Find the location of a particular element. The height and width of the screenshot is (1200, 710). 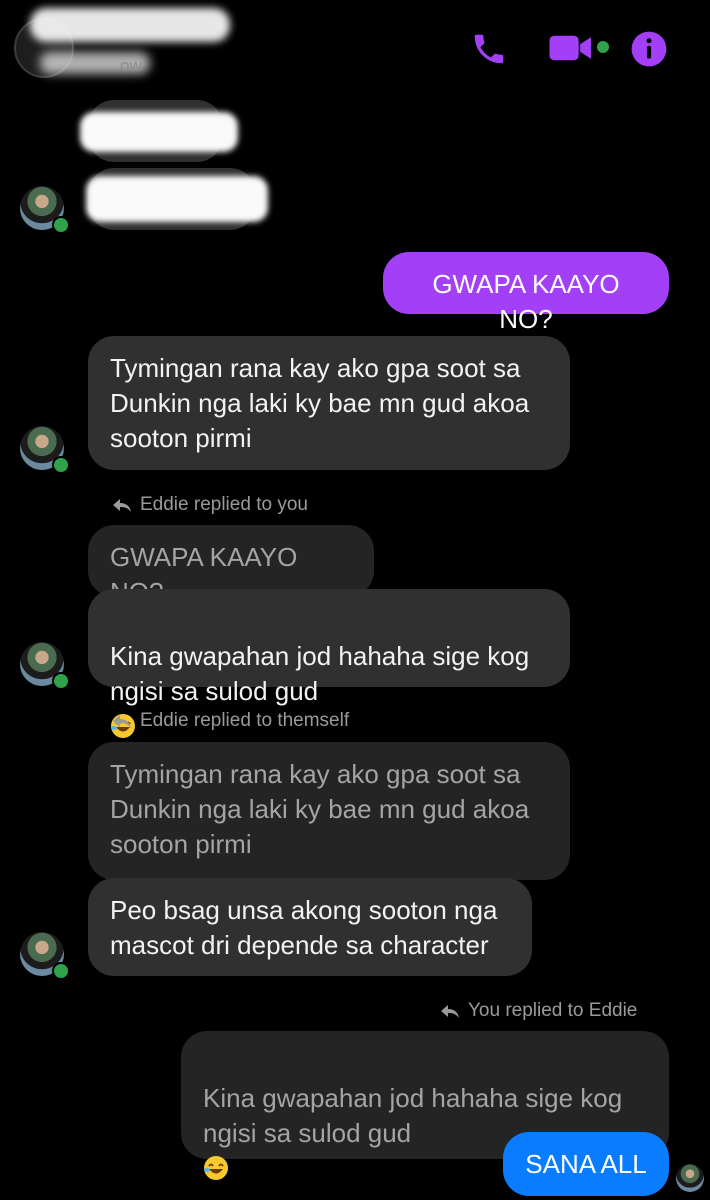

call-icon is located at coordinates (489, 49).